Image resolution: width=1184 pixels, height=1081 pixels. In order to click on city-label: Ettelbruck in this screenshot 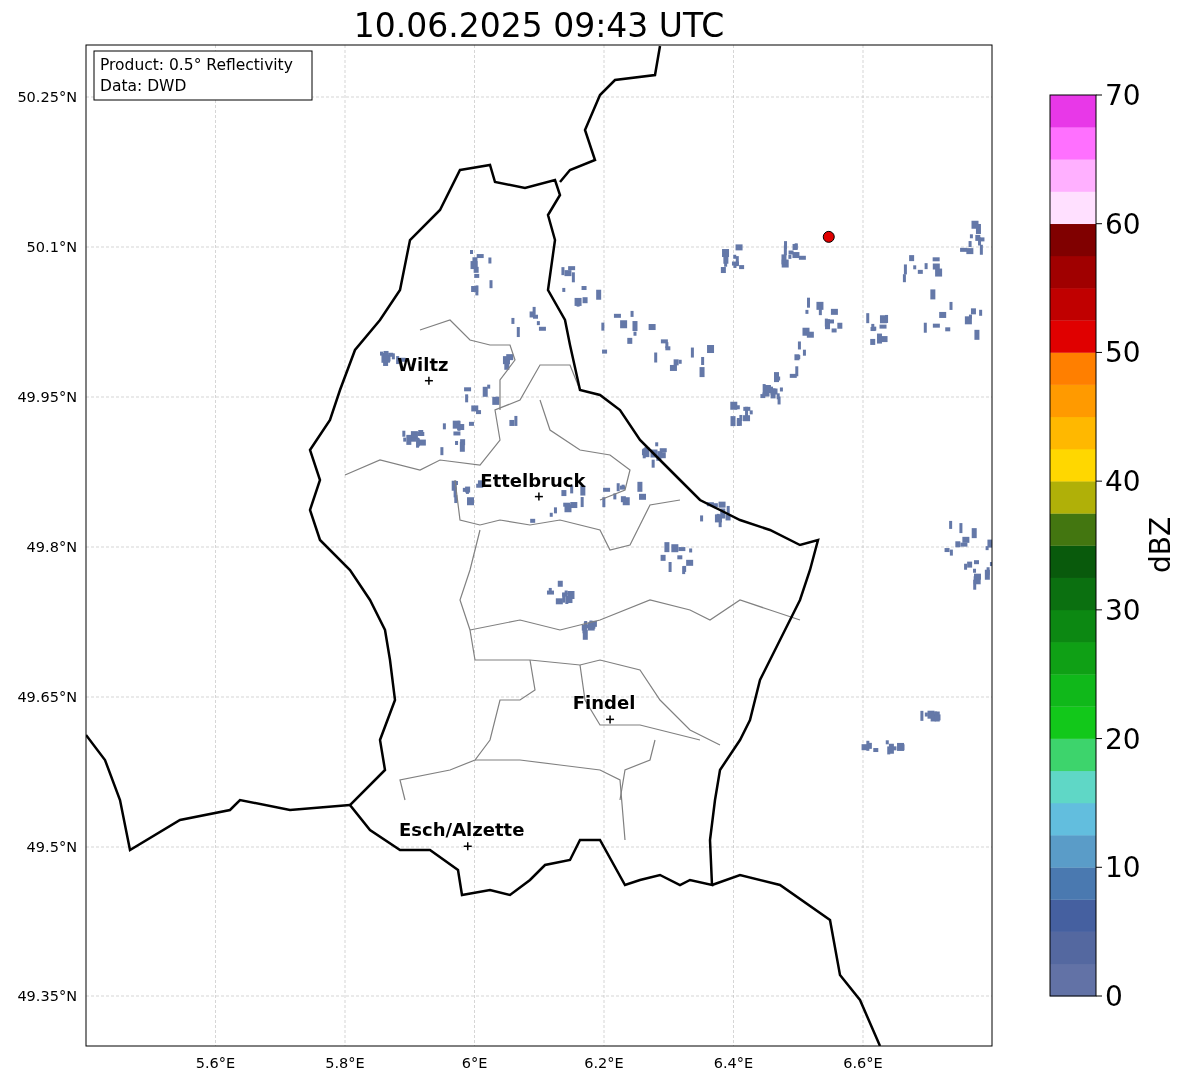, I will do `click(533, 480)`.